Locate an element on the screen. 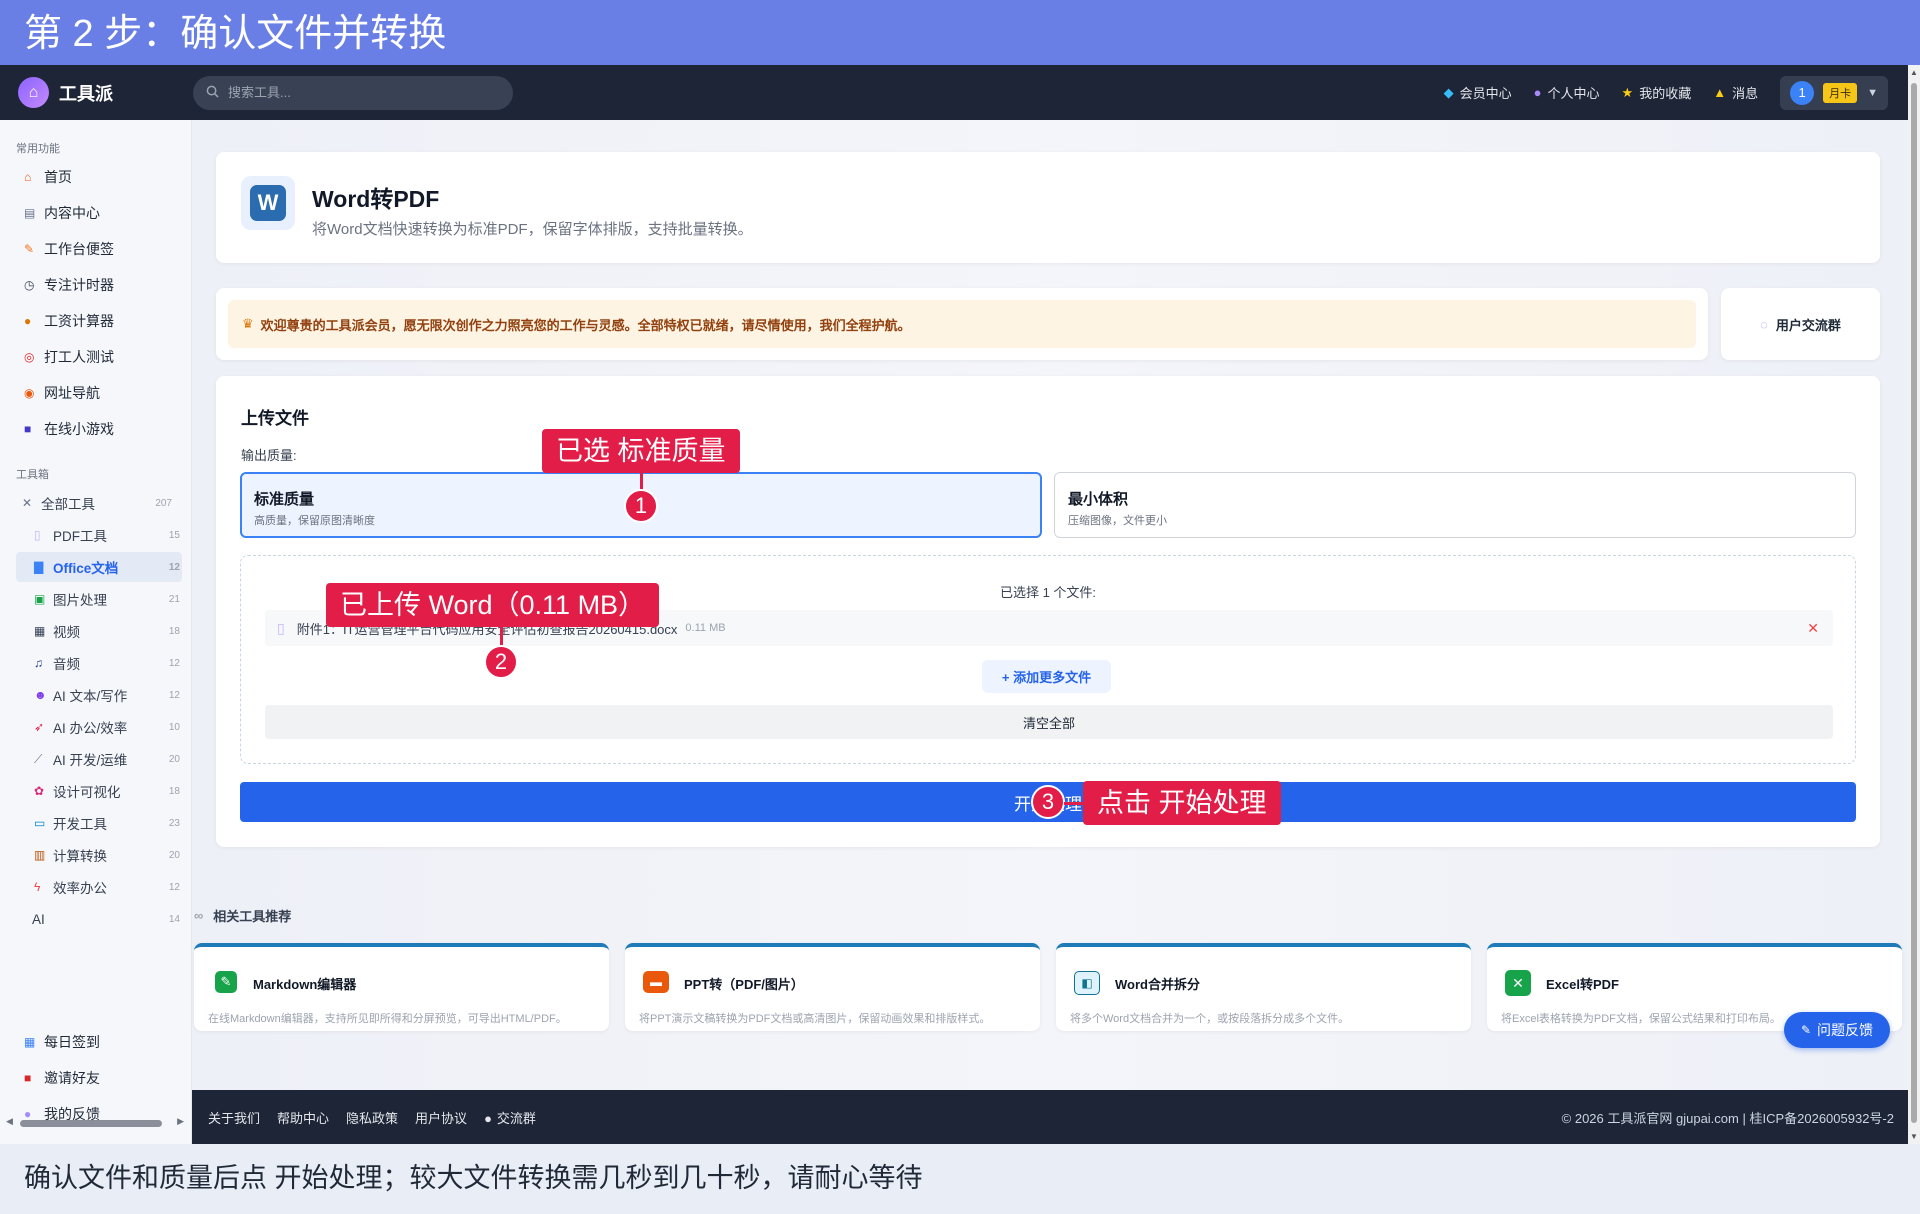 Image resolution: width=1920 pixels, height=1214 pixels. gamepad-icon: ■ is located at coordinates (28, 429).